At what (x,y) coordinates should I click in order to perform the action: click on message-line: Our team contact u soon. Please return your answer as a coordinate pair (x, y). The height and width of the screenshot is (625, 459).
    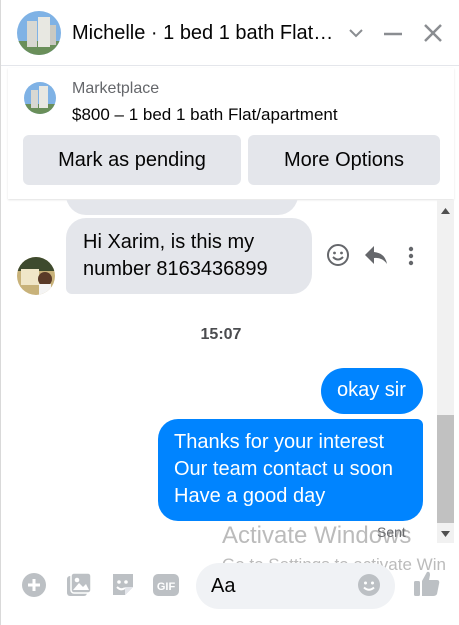
    Looking at the image, I should click on (284, 469).